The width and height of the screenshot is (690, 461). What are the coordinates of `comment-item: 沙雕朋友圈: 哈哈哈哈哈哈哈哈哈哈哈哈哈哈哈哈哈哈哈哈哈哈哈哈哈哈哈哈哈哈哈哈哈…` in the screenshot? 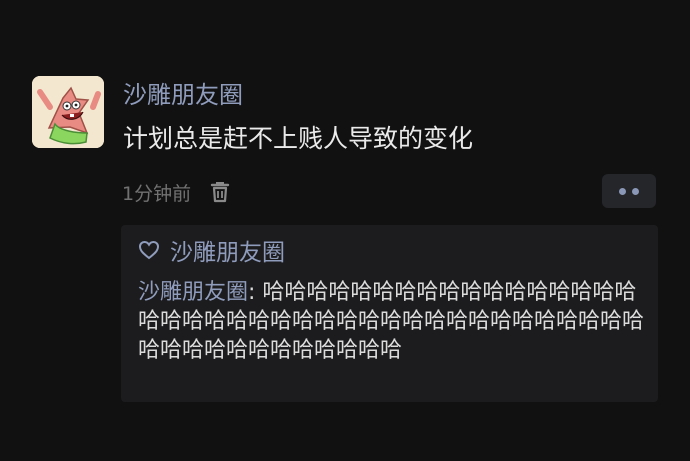 It's located at (392, 321).